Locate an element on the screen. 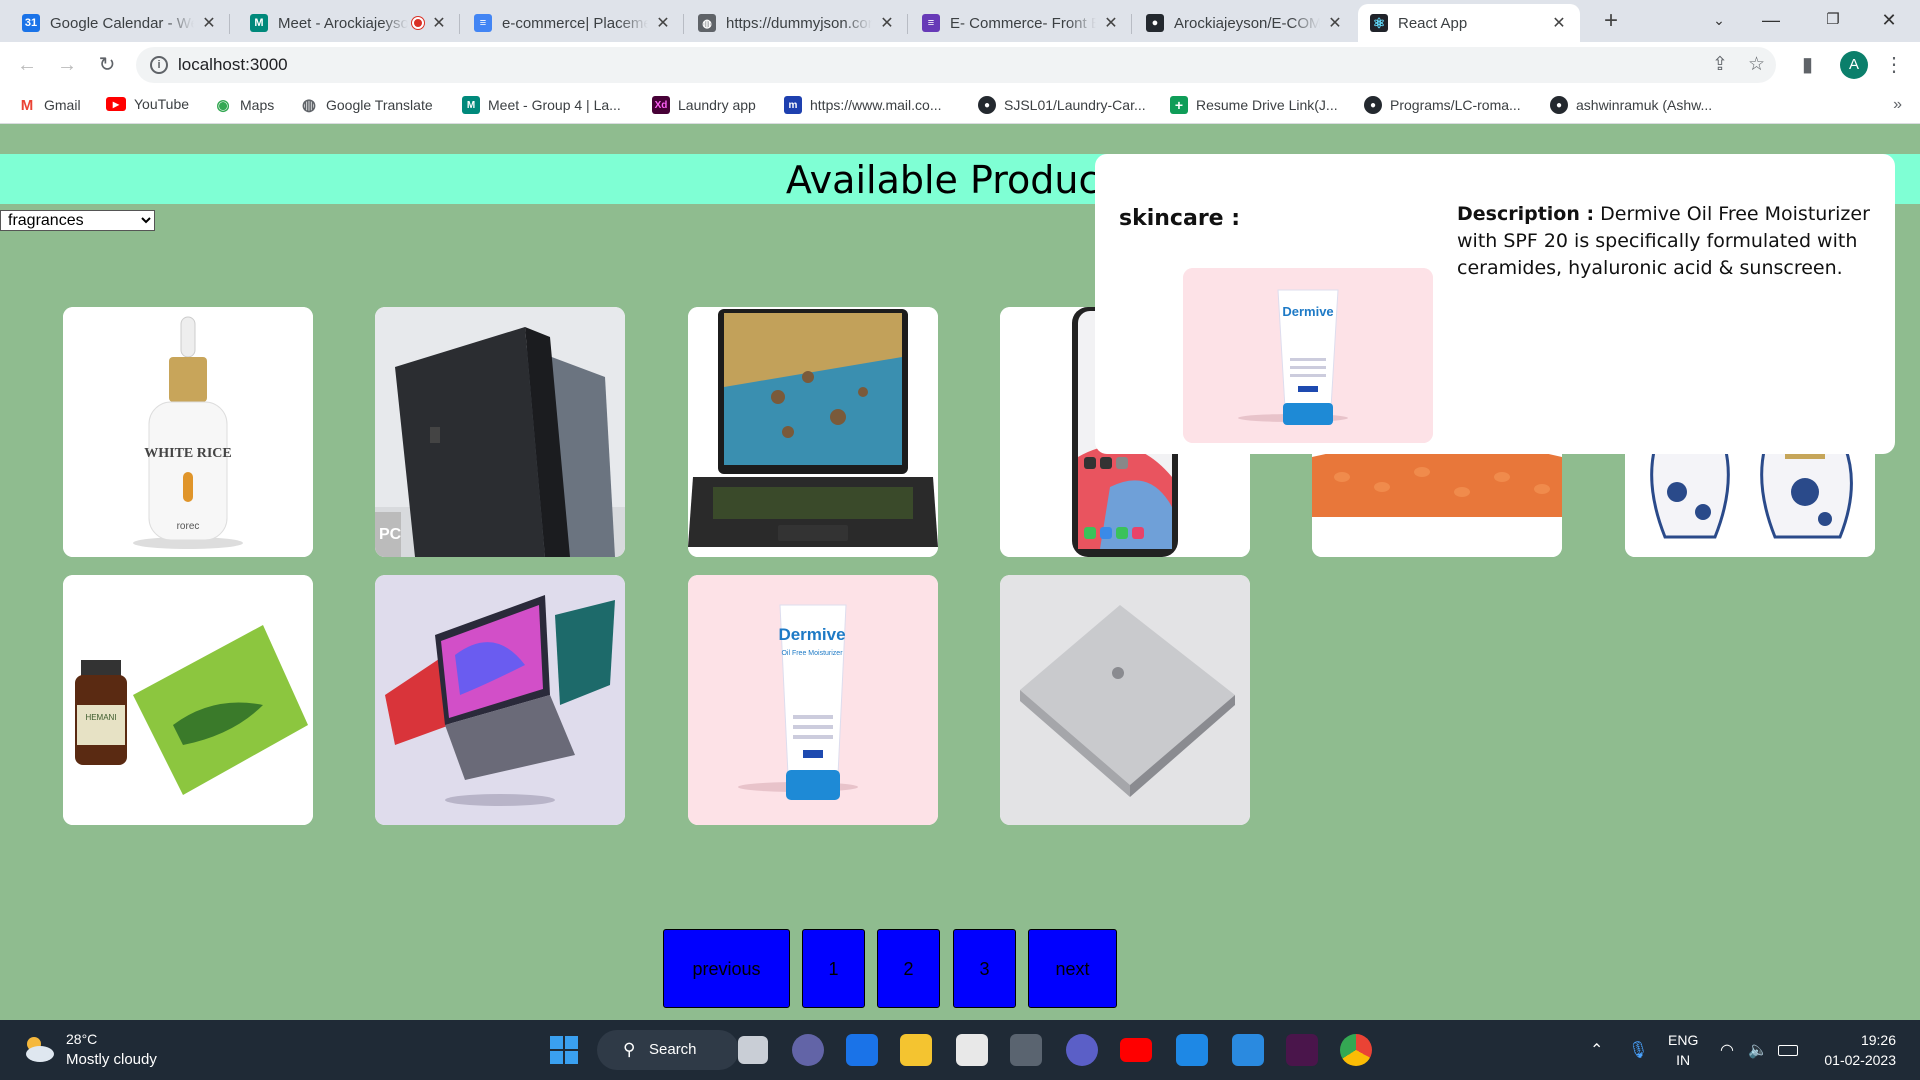  address-bar: i localhost:3000 ⇪ ☆ is located at coordinates (956, 65).